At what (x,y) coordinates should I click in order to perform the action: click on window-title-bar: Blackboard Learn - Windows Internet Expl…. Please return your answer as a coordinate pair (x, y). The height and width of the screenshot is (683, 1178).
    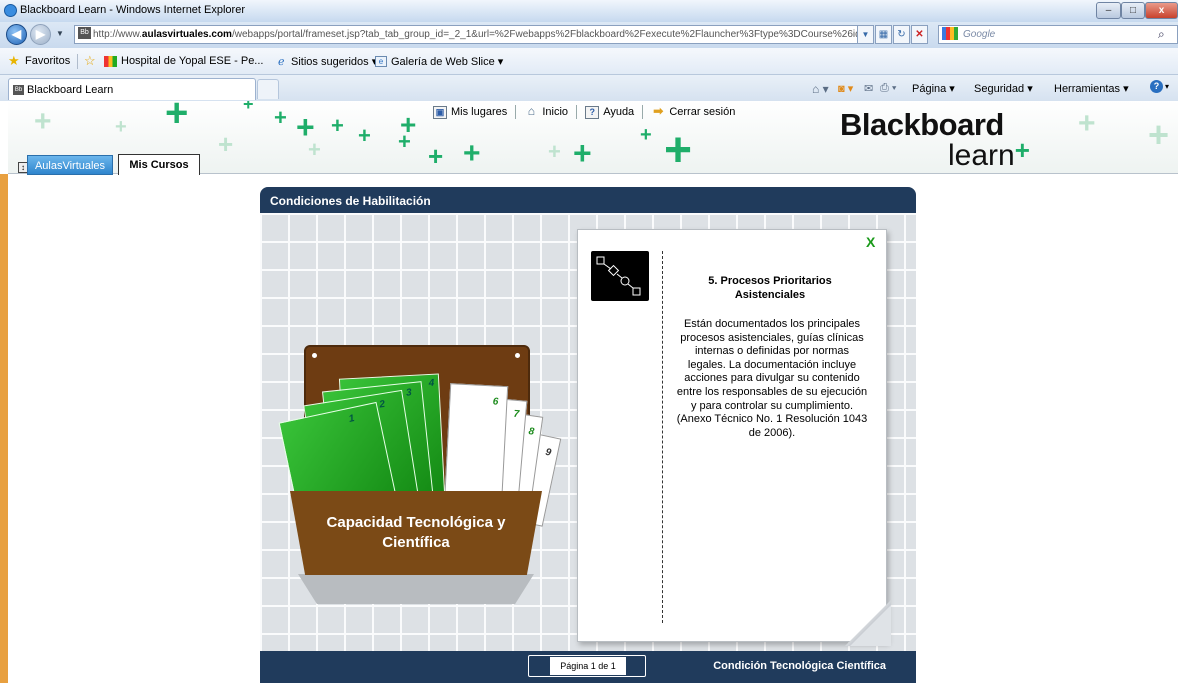
    Looking at the image, I should click on (589, 11).